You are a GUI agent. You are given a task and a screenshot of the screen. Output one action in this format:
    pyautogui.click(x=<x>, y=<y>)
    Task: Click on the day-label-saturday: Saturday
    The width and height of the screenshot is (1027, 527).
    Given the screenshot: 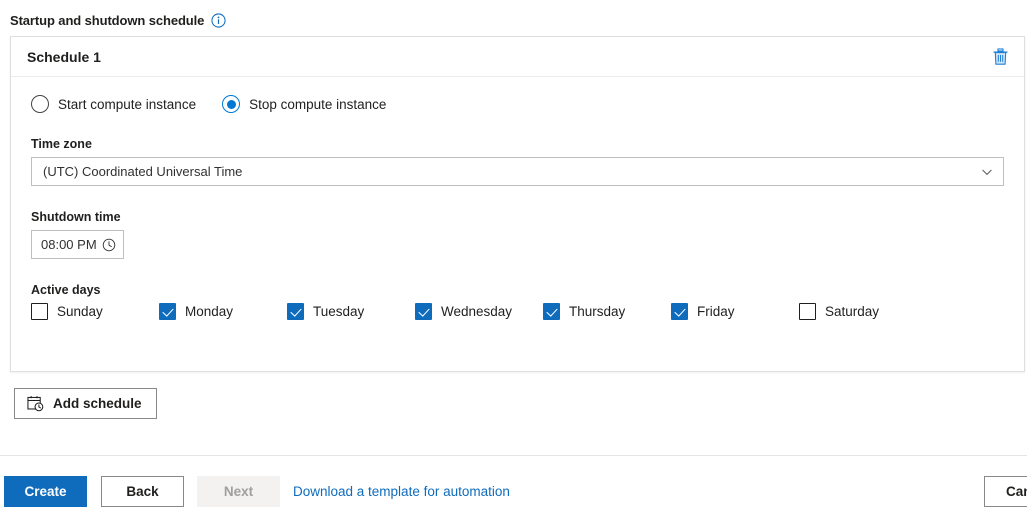 What is the action you would take?
    pyautogui.click(x=852, y=311)
    